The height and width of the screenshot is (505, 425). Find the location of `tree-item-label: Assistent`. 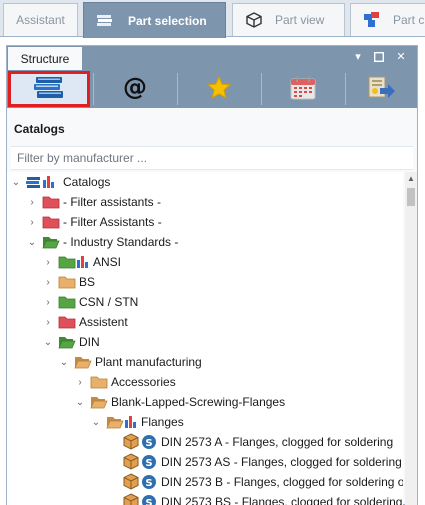

tree-item-label: Assistent is located at coordinates (103, 322).